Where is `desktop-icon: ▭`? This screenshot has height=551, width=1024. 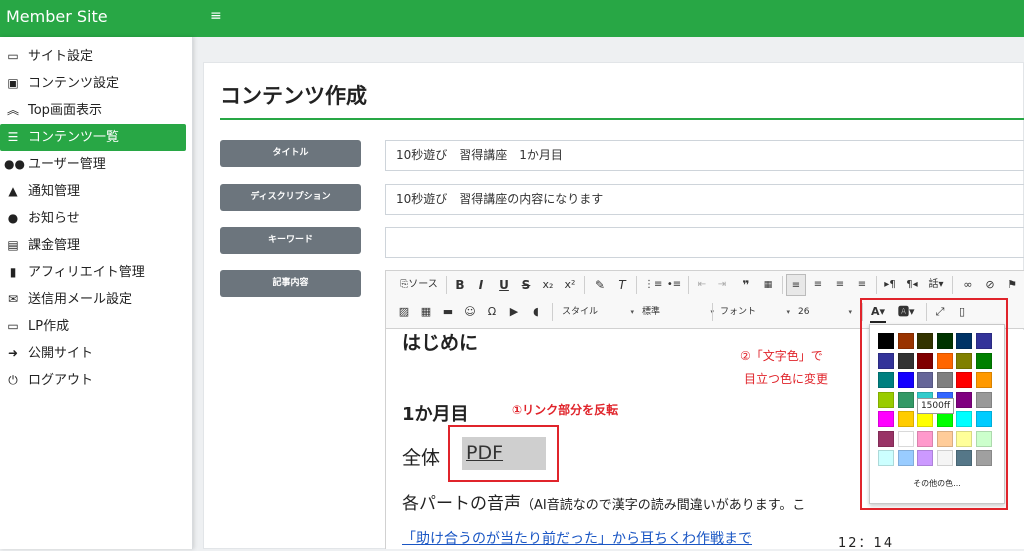 desktop-icon: ▭ is located at coordinates (13, 326).